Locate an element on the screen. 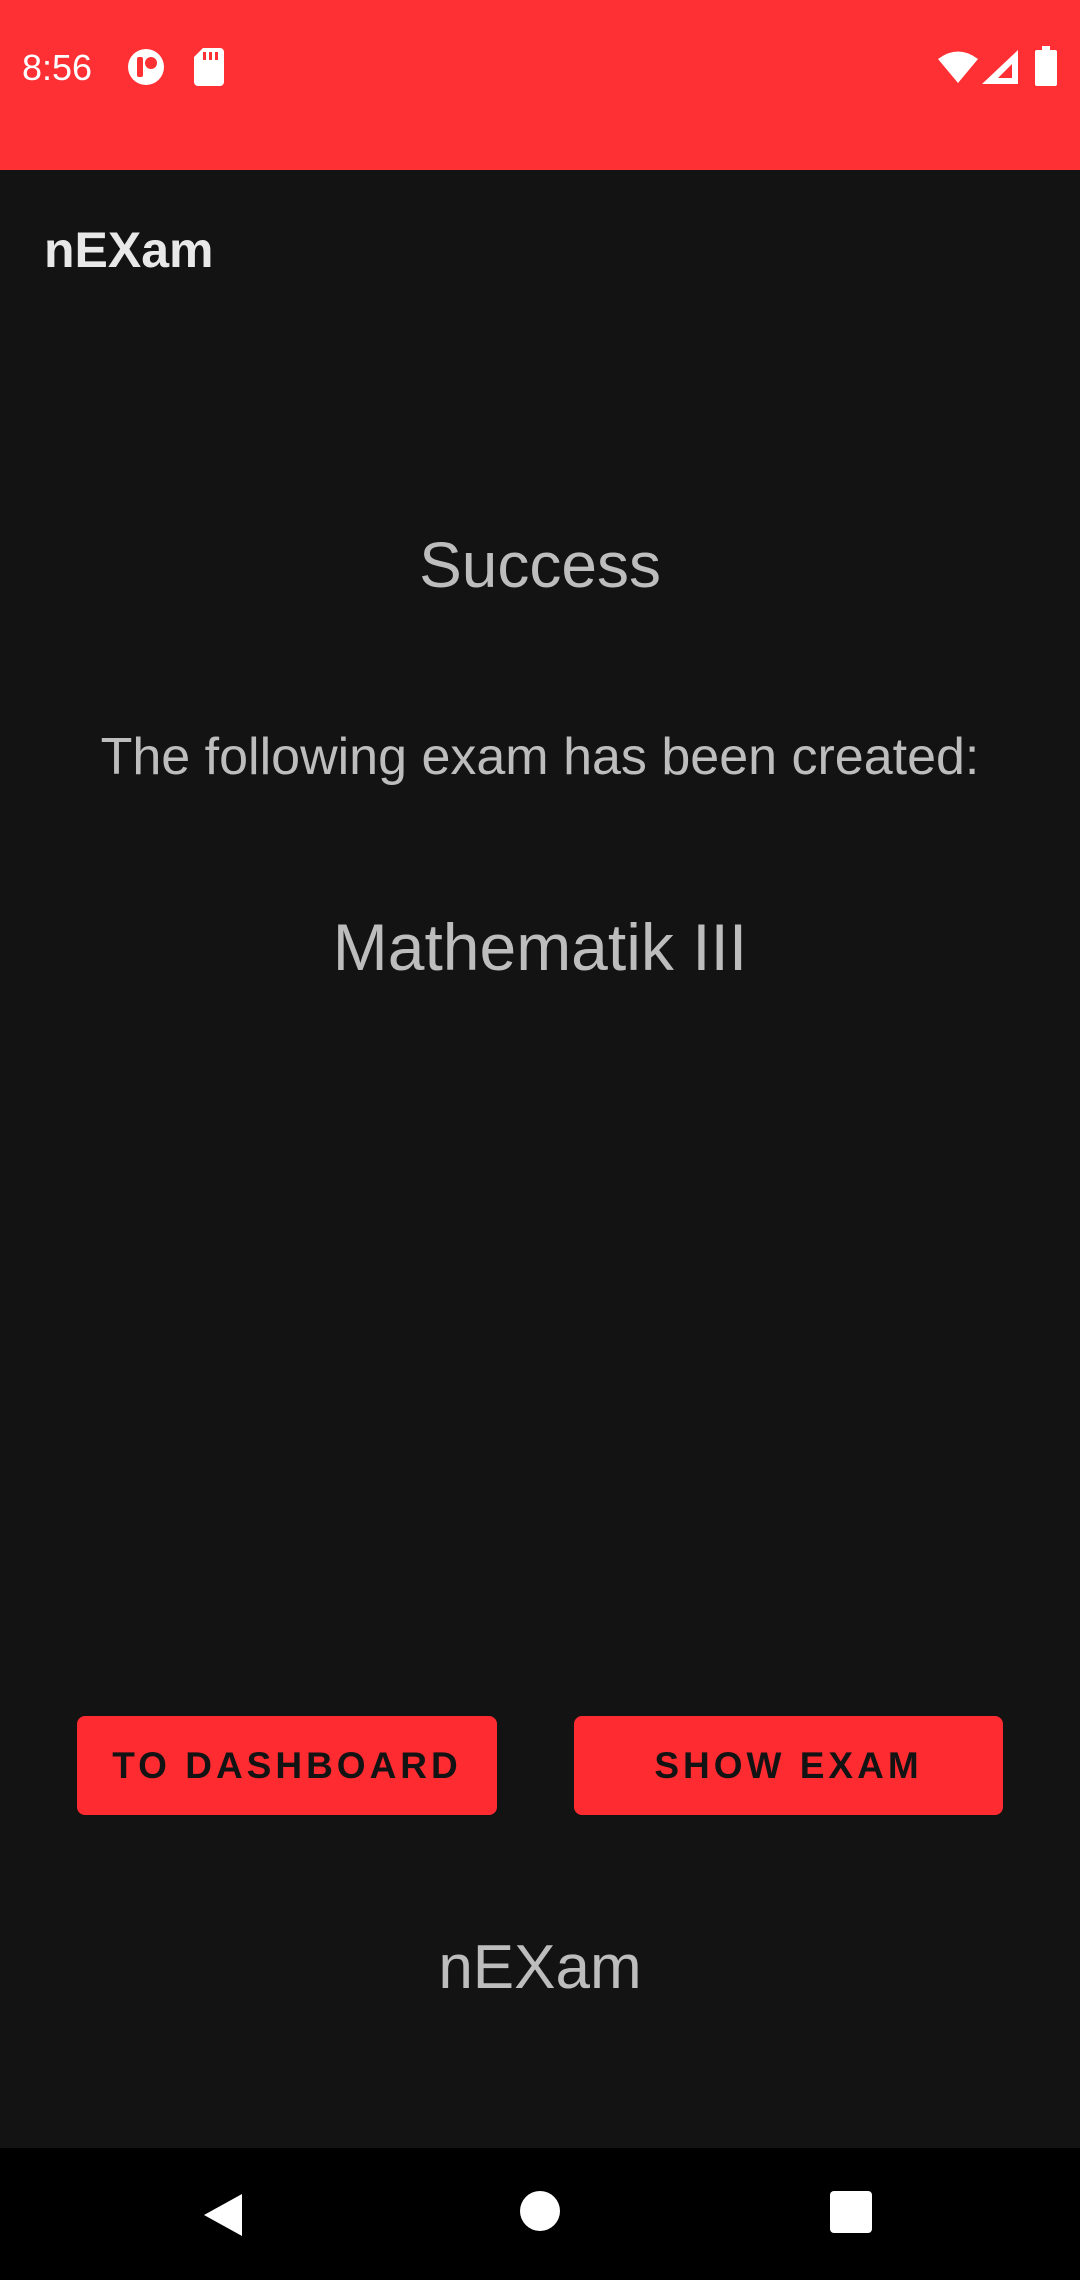 This screenshot has height=2280, width=1080. exam-name: Mathematik III is located at coordinates (540, 947).